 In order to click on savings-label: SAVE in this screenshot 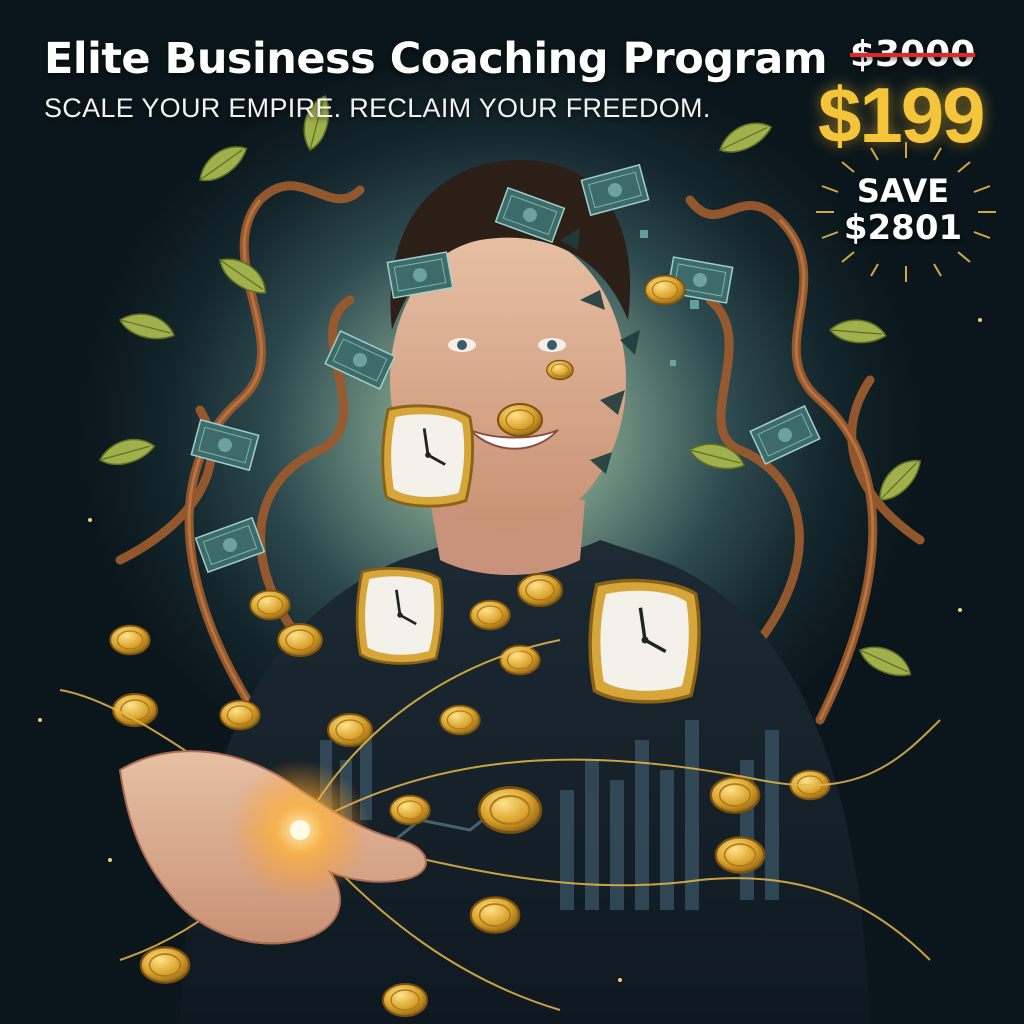, I will do `click(903, 191)`.